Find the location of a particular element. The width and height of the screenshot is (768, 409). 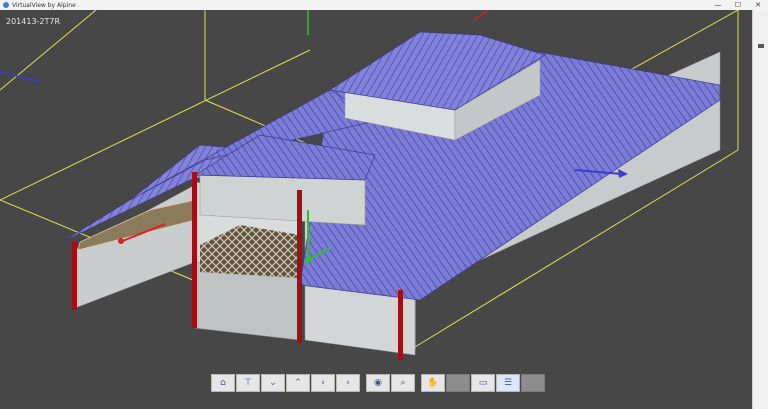

panel-grip-icon is located at coordinates (761, 46).